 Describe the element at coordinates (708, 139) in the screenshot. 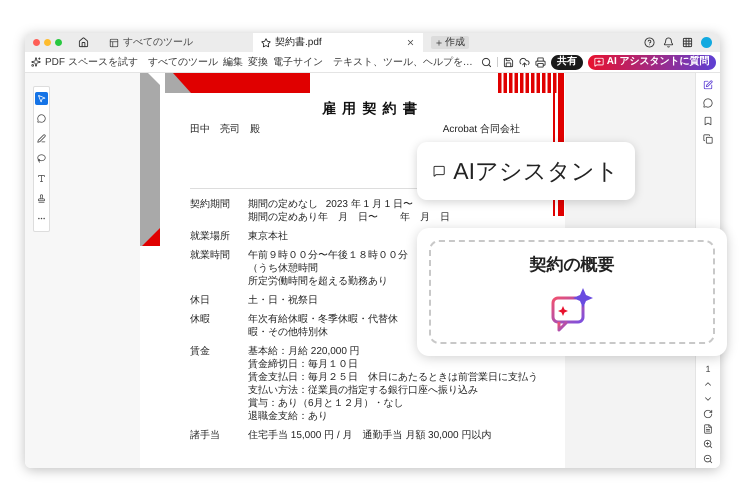

I see `pages-icon` at that location.